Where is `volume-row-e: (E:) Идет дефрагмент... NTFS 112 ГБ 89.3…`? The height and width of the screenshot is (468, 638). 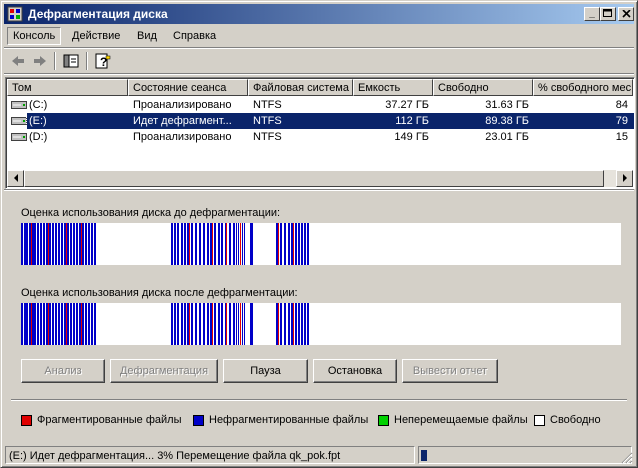 volume-row-e: (E:) Идет дефрагмент... NTFS 112 ГБ 89.3… is located at coordinates (320, 121).